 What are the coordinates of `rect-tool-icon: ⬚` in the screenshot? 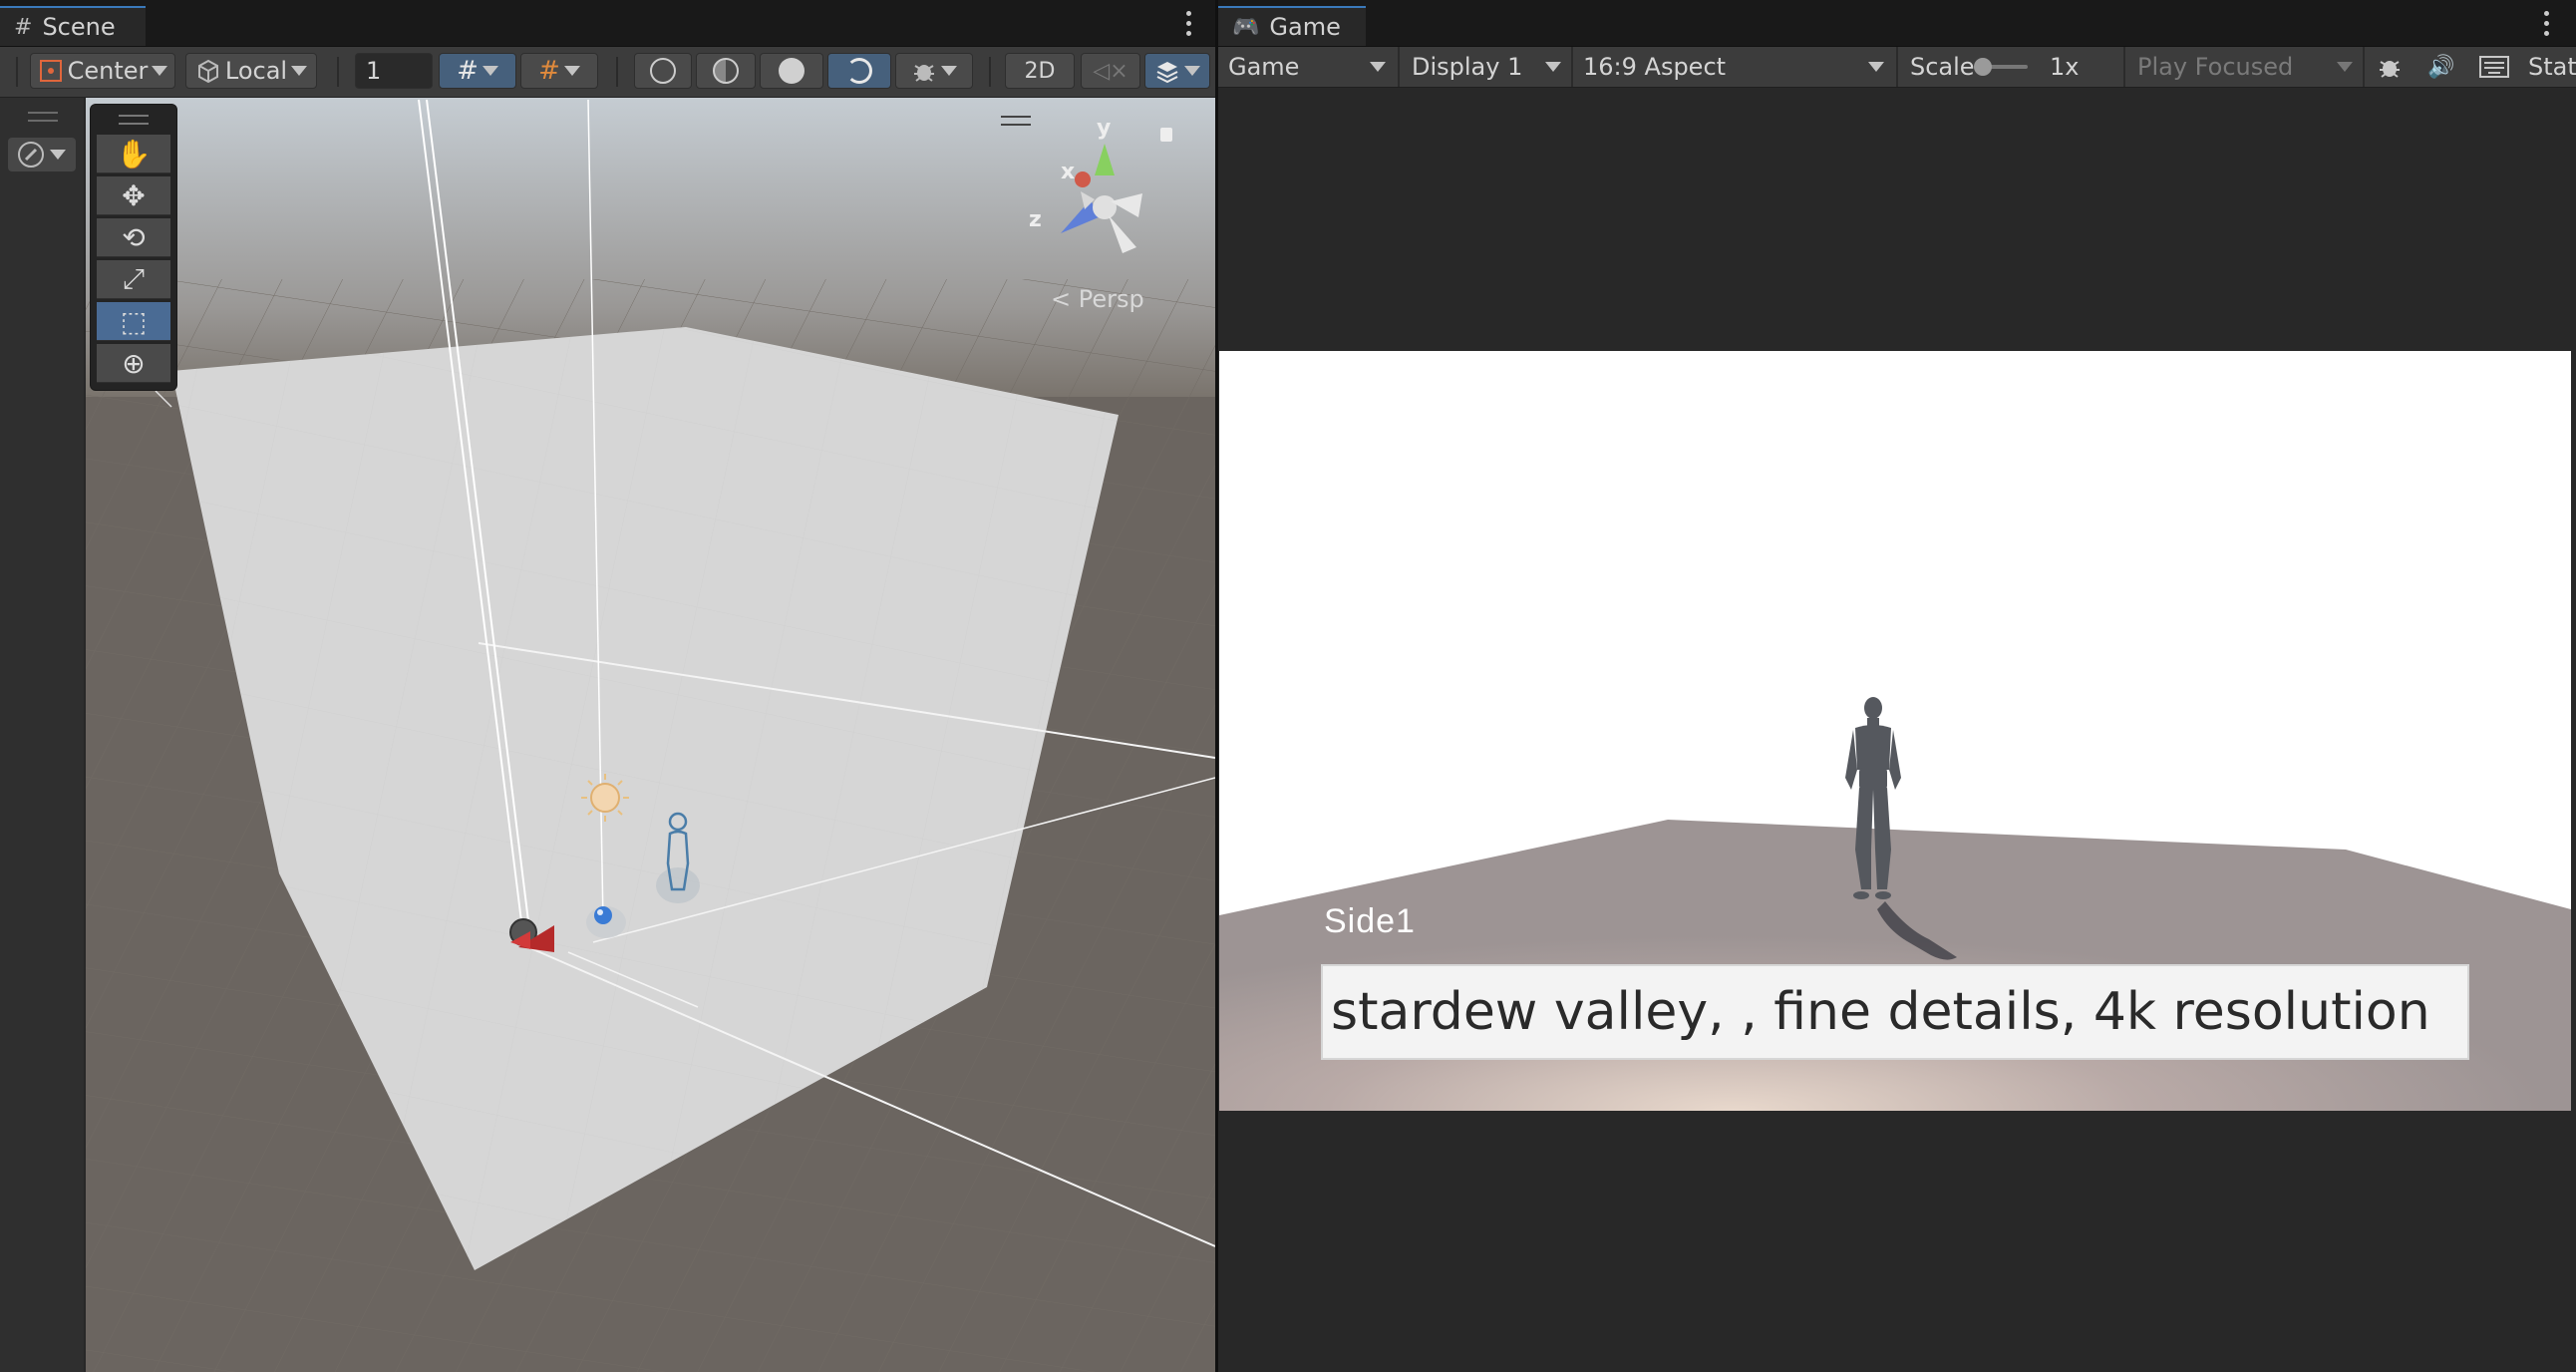 It's located at (134, 321).